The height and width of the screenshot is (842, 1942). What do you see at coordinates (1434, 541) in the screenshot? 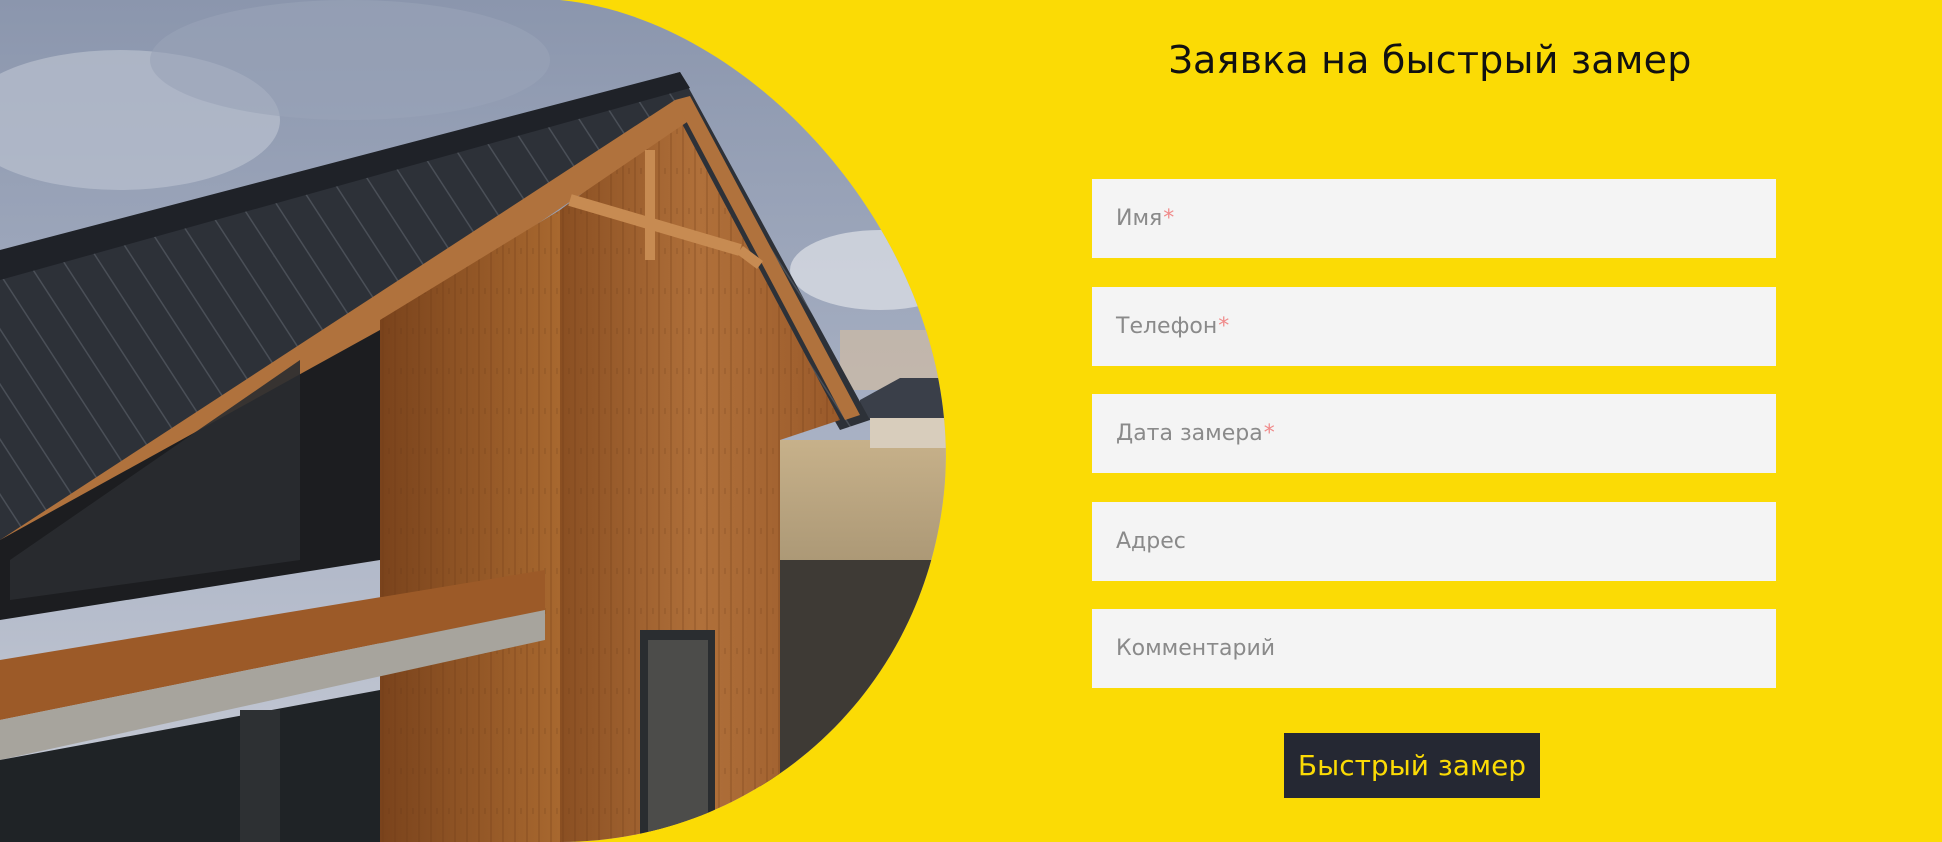
I see `address-input: Адрес` at bounding box center [1434, 541].